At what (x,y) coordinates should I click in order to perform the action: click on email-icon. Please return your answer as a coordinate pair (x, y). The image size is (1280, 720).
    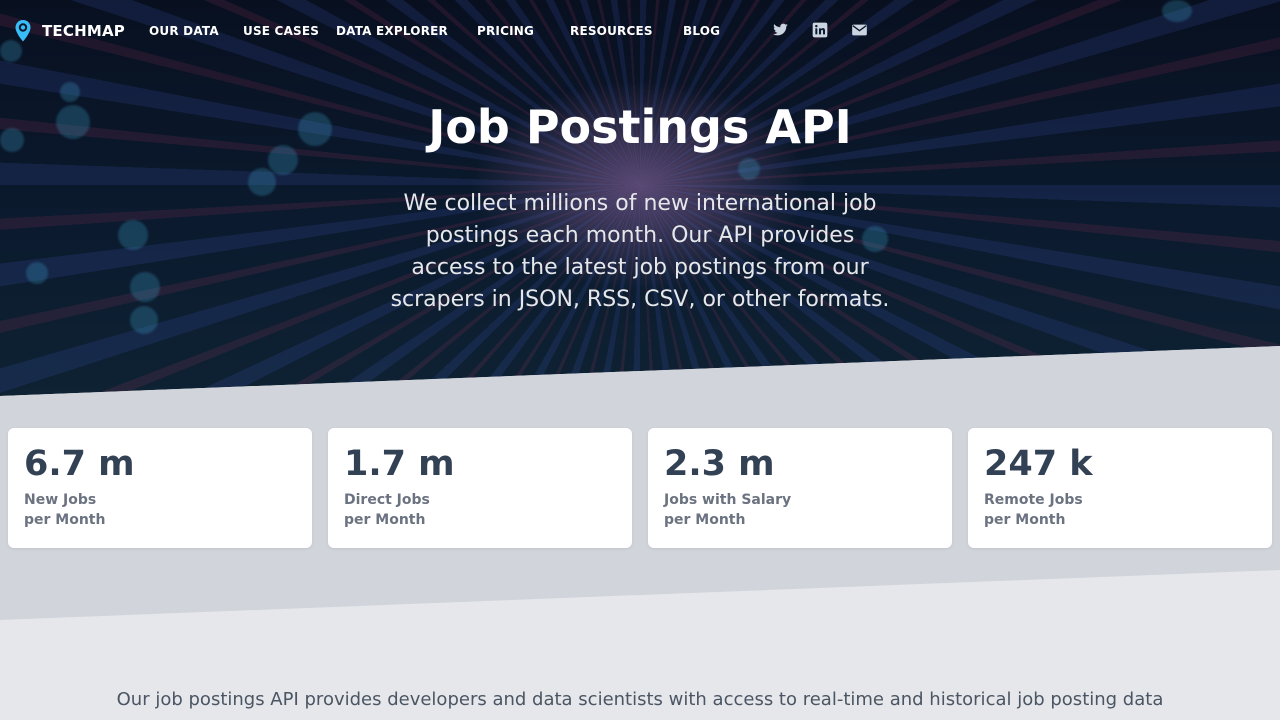
    Looking at the image, I should click on (859, 30).